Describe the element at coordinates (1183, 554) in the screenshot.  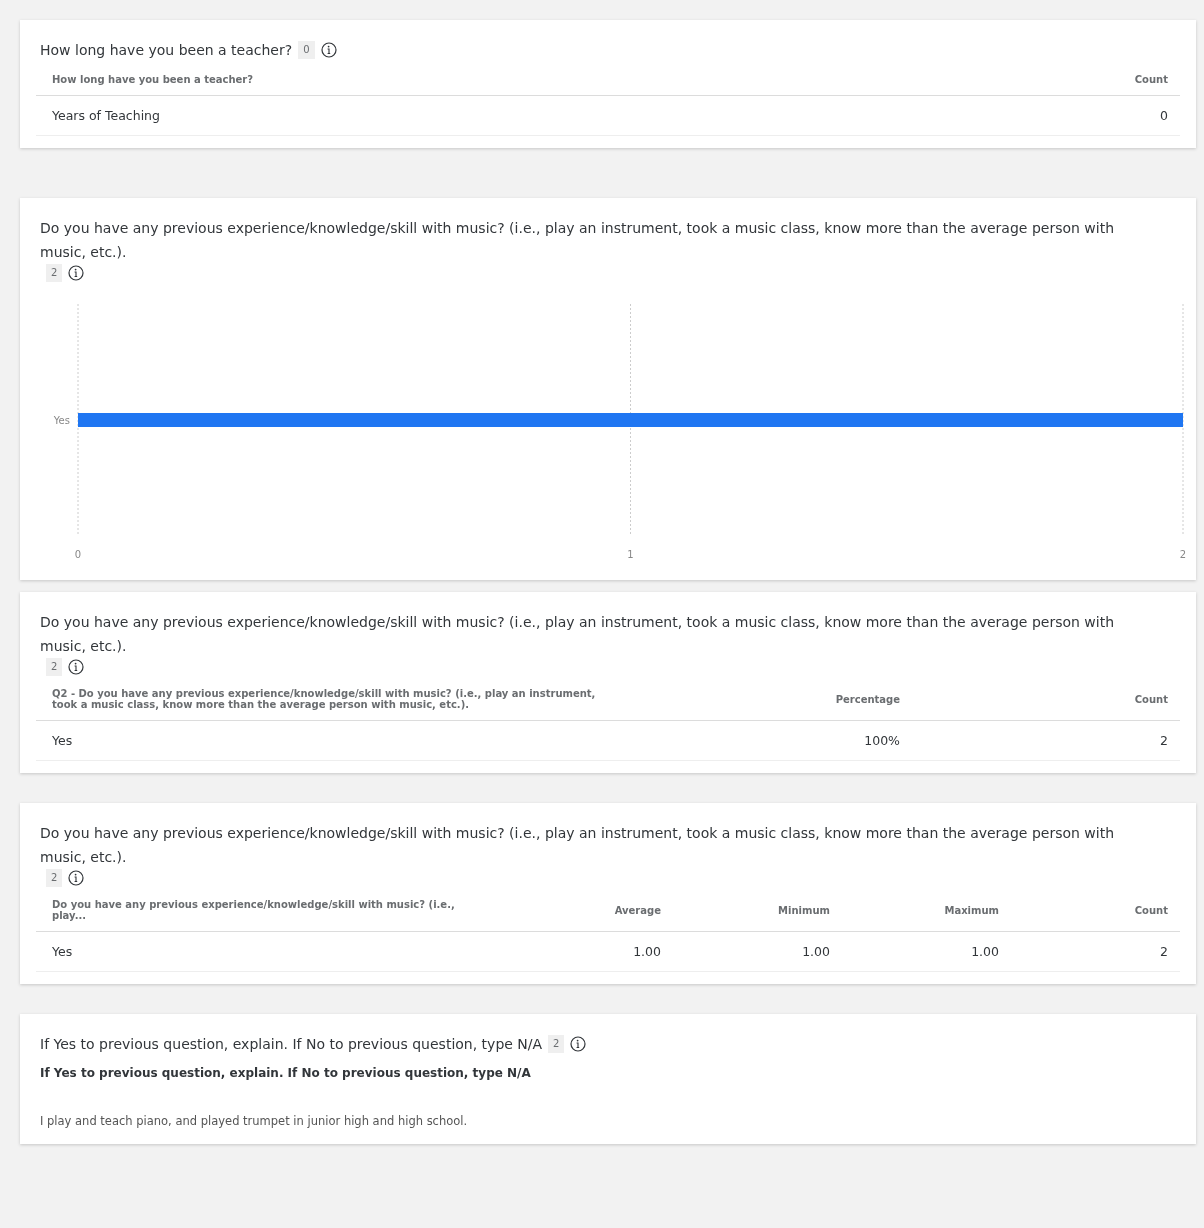
I see `axis-tick-label: 2` at that location.